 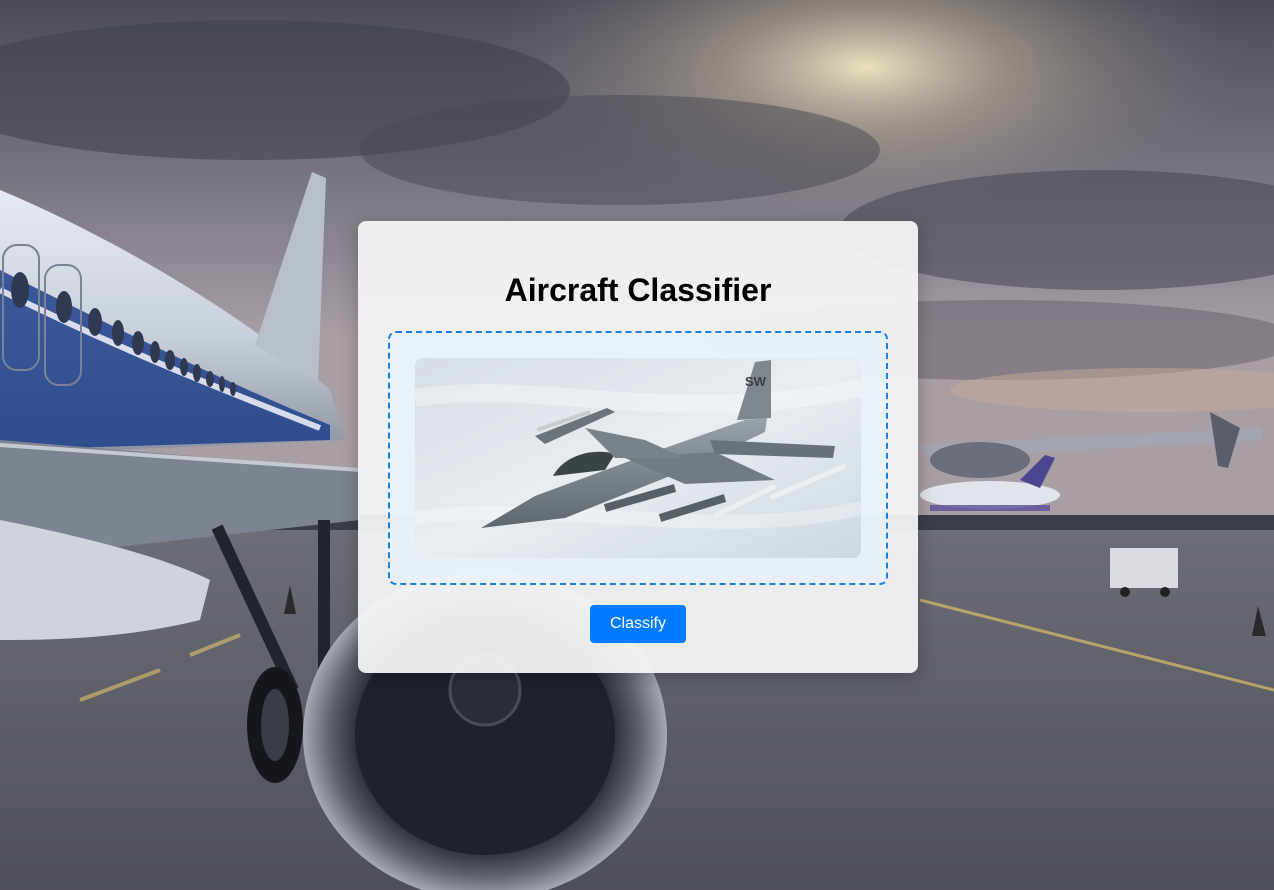 I want to click on classify-button: Classify, so click(x=638, y=624).